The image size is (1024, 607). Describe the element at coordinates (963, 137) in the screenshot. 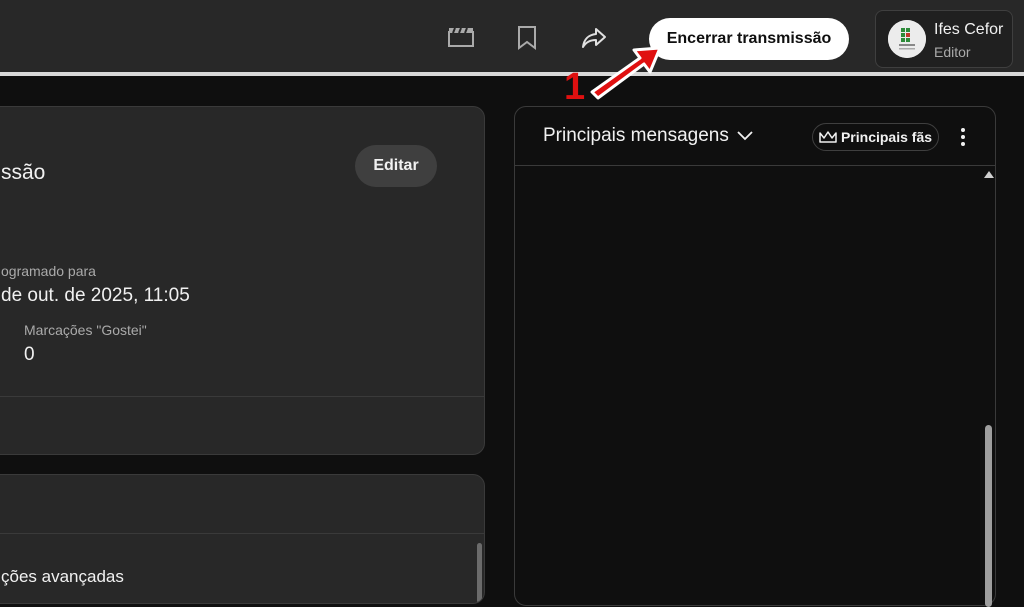

I see `more-options-icon` at that location.